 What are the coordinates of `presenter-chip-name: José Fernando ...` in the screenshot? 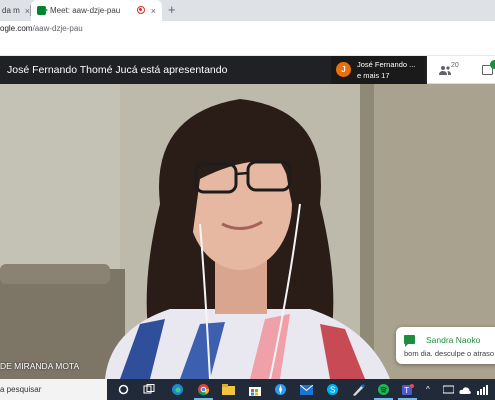 It's located at (386, 64).